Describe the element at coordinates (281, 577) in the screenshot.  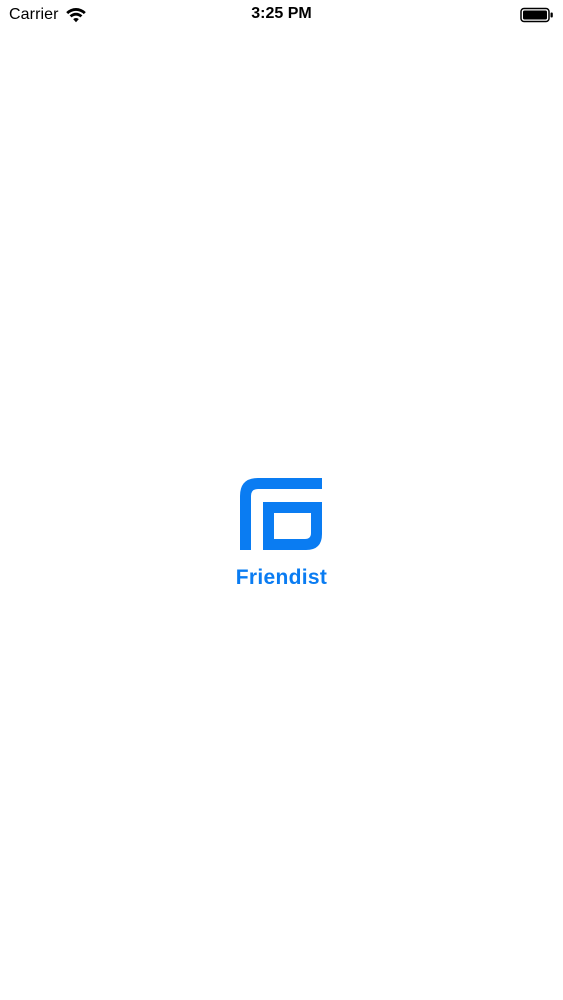
I see `app-name: Friendist` at that location.